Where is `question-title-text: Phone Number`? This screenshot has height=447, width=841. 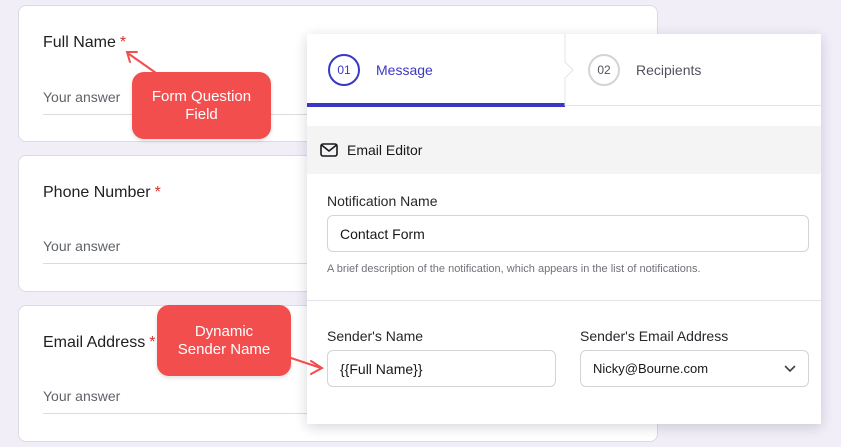
question-title-text: Phone Number is located at coordinates (97, 192).